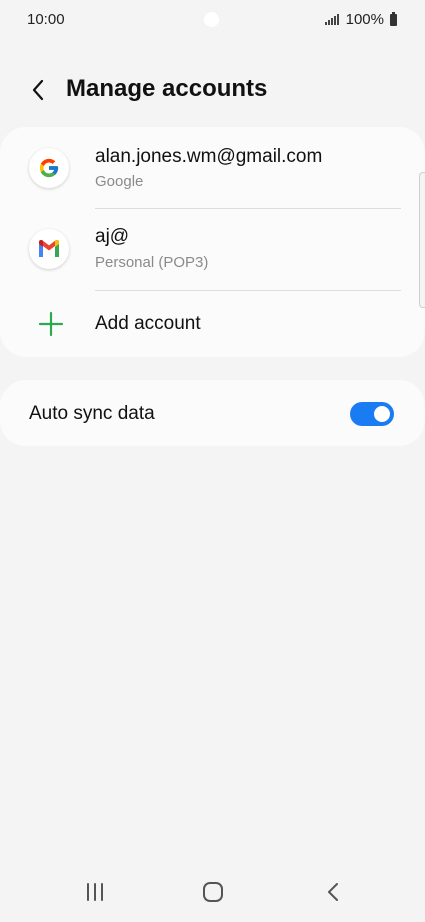  I want to click on status-indicators: 100%, so click(360, 19).